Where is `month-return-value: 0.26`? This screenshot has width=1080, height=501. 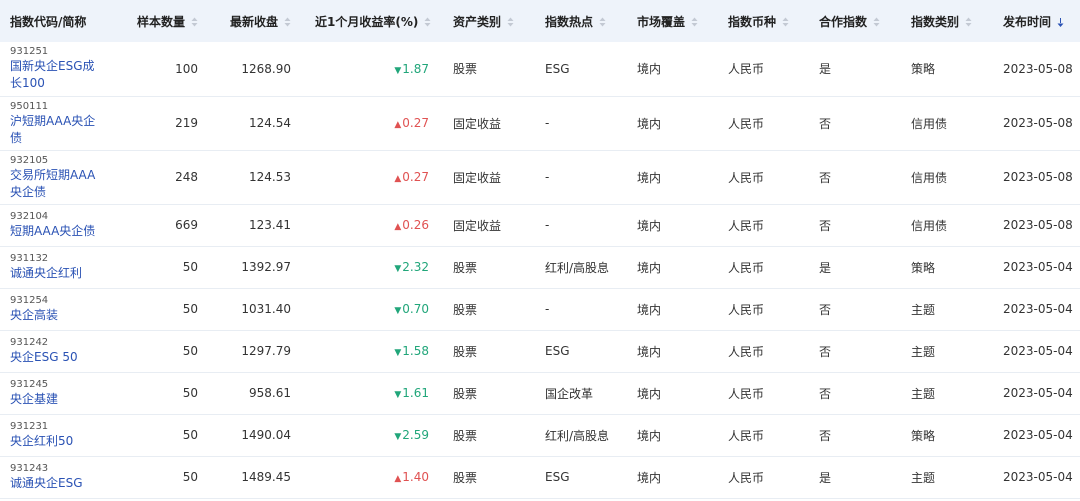
month-return-value: 0.26 is located at coordinates (415, 225).